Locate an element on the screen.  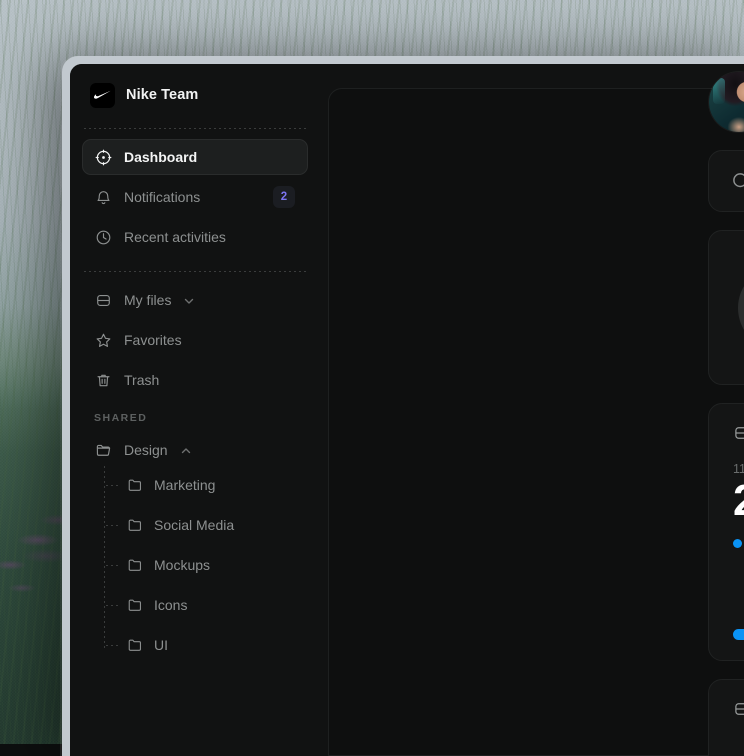
legend-dot-images is located at coordinates (737, 543).